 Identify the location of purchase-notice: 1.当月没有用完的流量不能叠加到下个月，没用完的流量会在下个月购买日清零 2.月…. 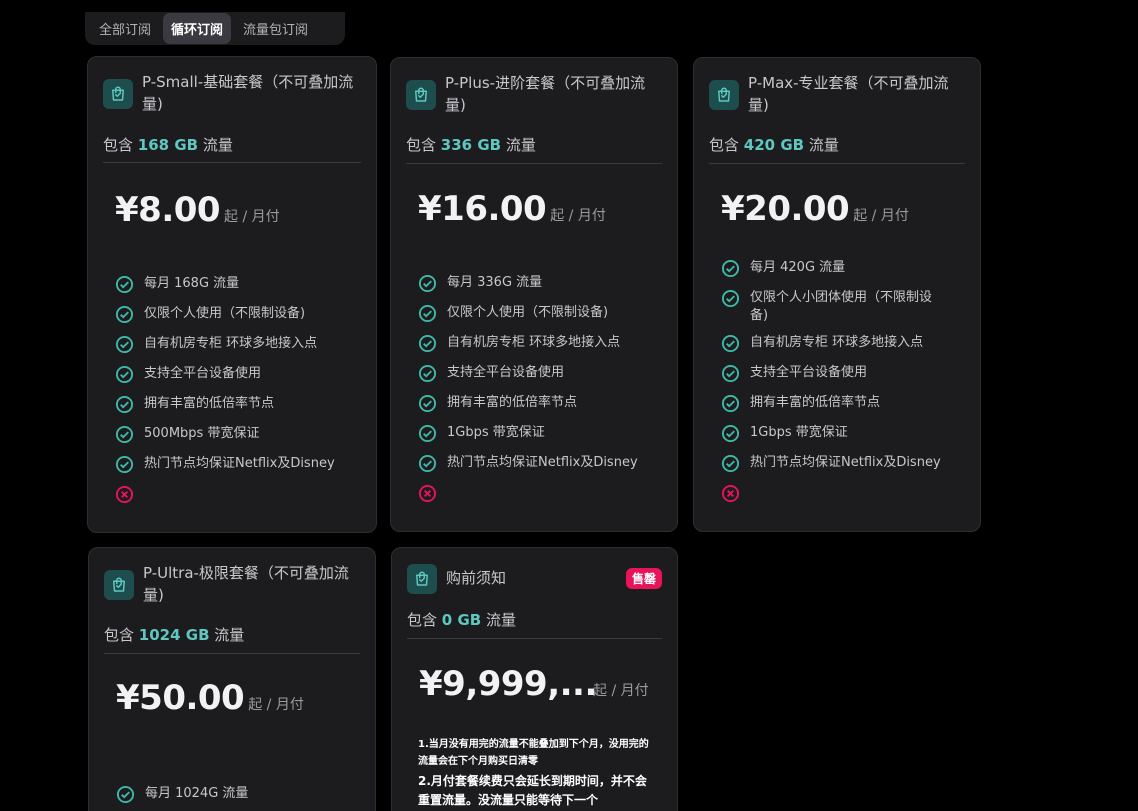
(537, 773).